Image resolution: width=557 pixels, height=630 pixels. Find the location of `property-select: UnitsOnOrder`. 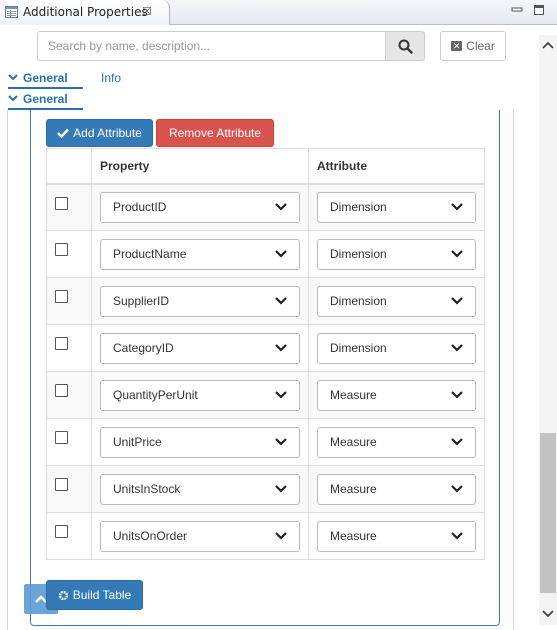

property-select: UnitsOnOrder is located at coordinates (200, 536).